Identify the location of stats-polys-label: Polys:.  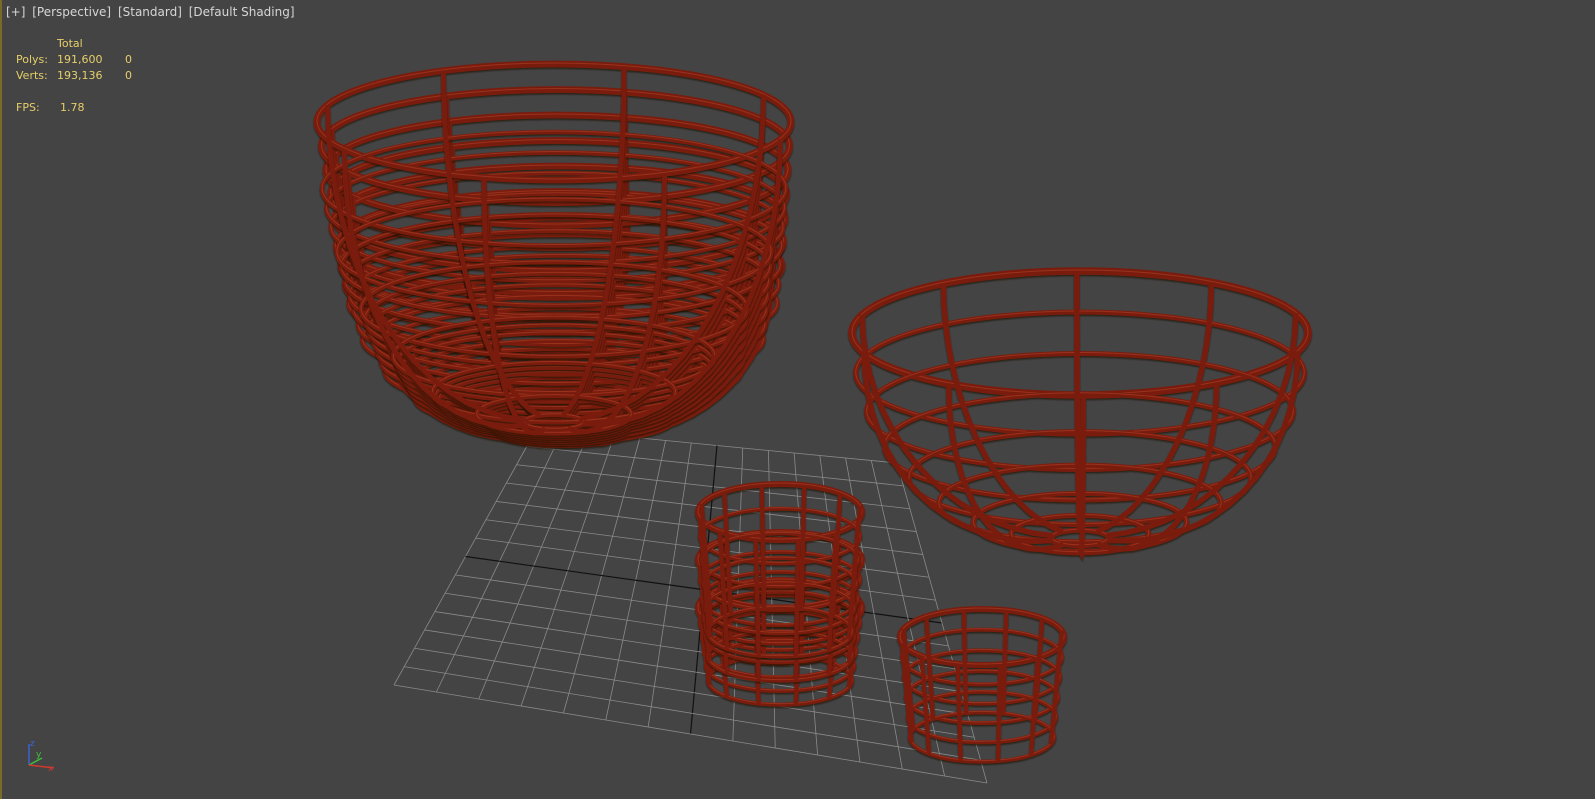
(32, 59).